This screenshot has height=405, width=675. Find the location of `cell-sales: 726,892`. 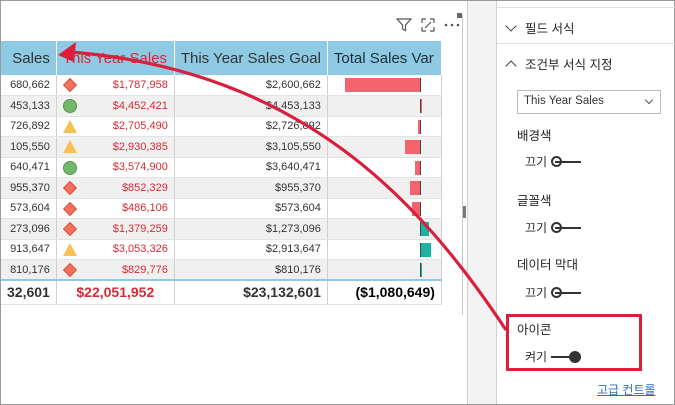

cell-sales: 726,892 is located at coordinates (29, 126).